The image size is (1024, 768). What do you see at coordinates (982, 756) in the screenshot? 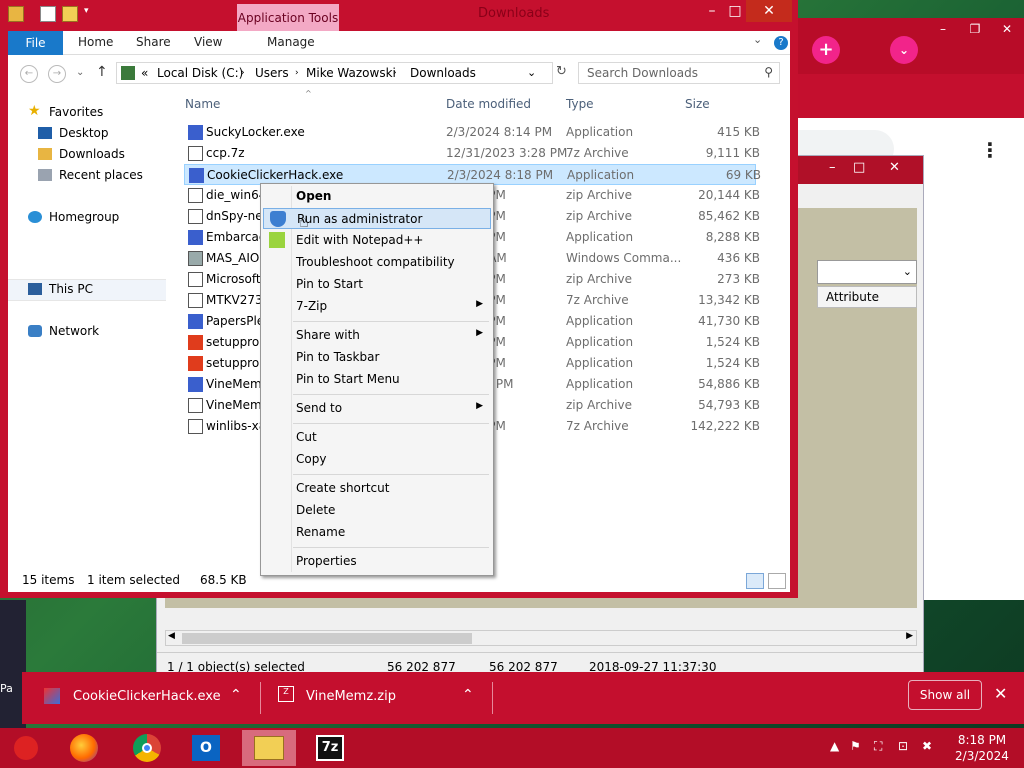
I see `clock-date: 2/3/2024` at bounding box center [982, 756].